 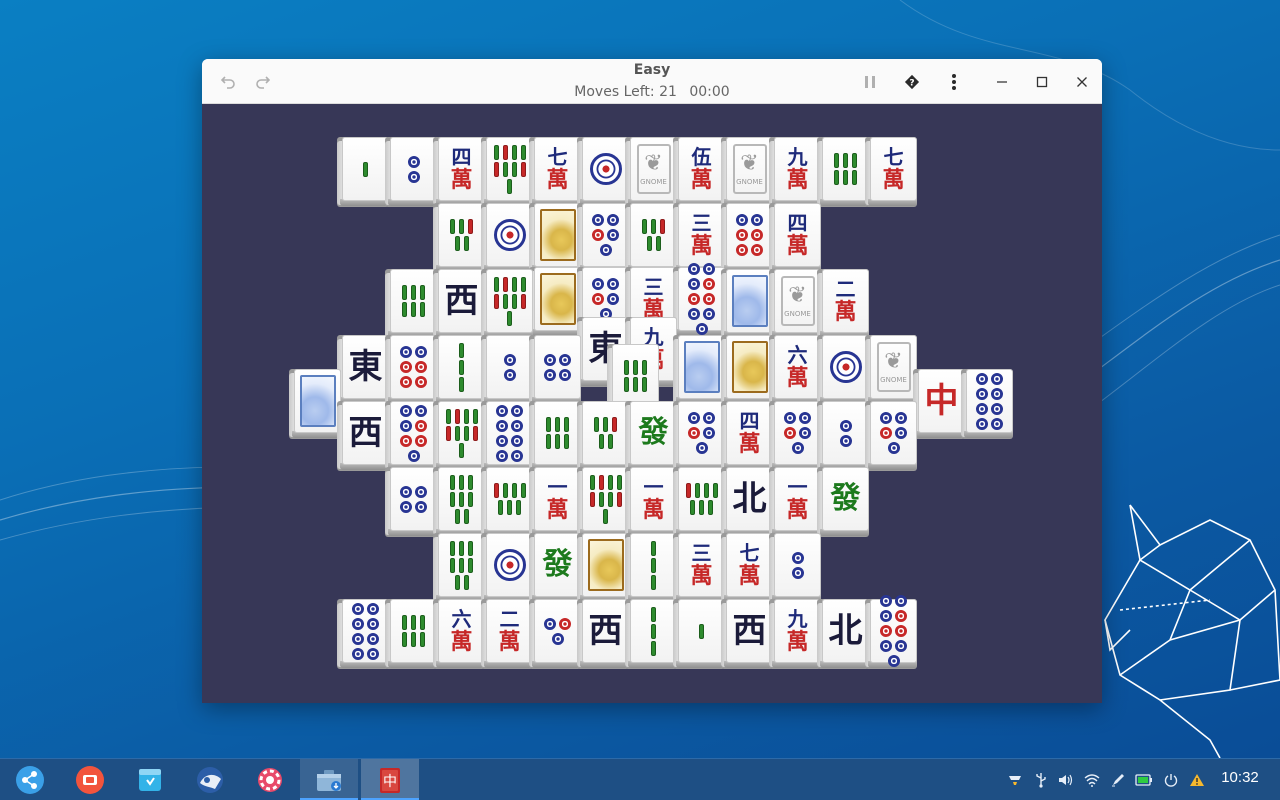 I want to click on battery-tray, so click(x=1144, y=780).